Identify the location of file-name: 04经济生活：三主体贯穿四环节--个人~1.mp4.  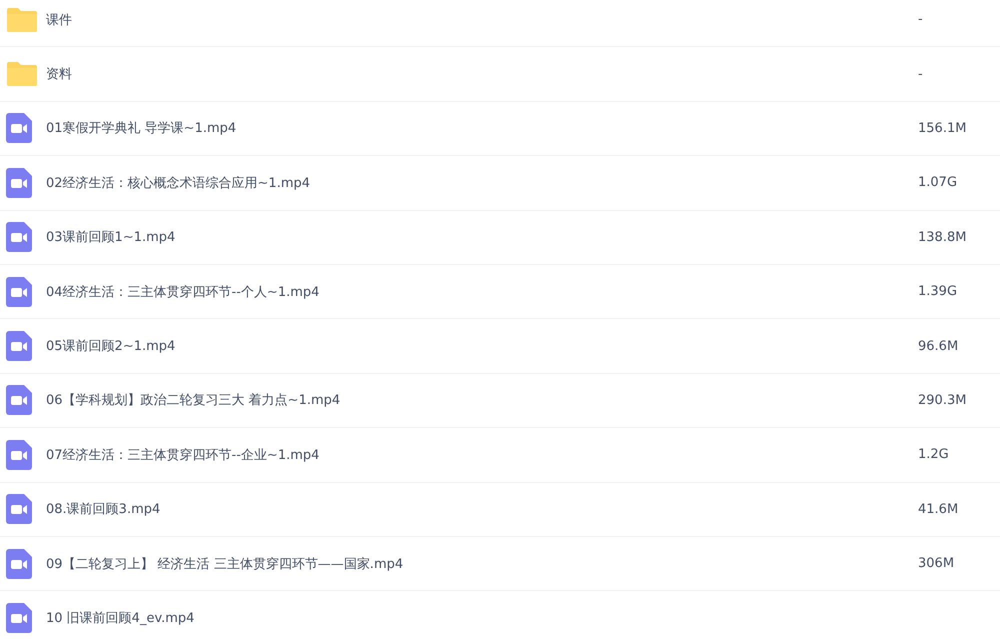
(482, 291).